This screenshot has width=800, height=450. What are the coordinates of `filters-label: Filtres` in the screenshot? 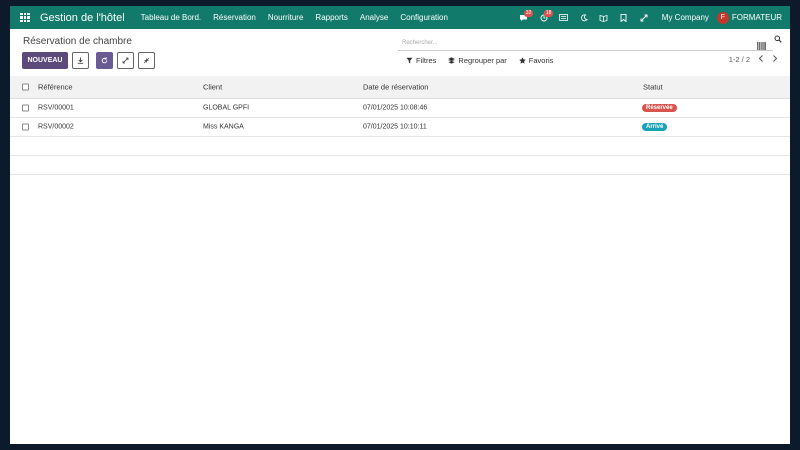 It's located at (426, 60).